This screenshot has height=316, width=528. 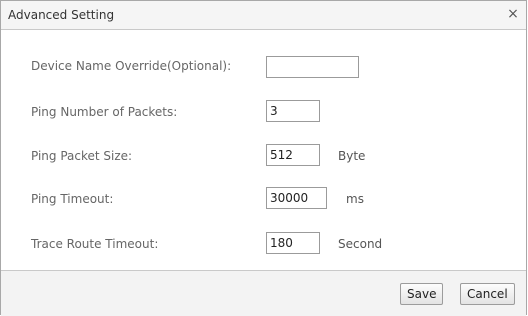 What do you see at coordinates (312, 67) in the screenshot?
I see `device-name-override-input` at bounding box center [312, 67].